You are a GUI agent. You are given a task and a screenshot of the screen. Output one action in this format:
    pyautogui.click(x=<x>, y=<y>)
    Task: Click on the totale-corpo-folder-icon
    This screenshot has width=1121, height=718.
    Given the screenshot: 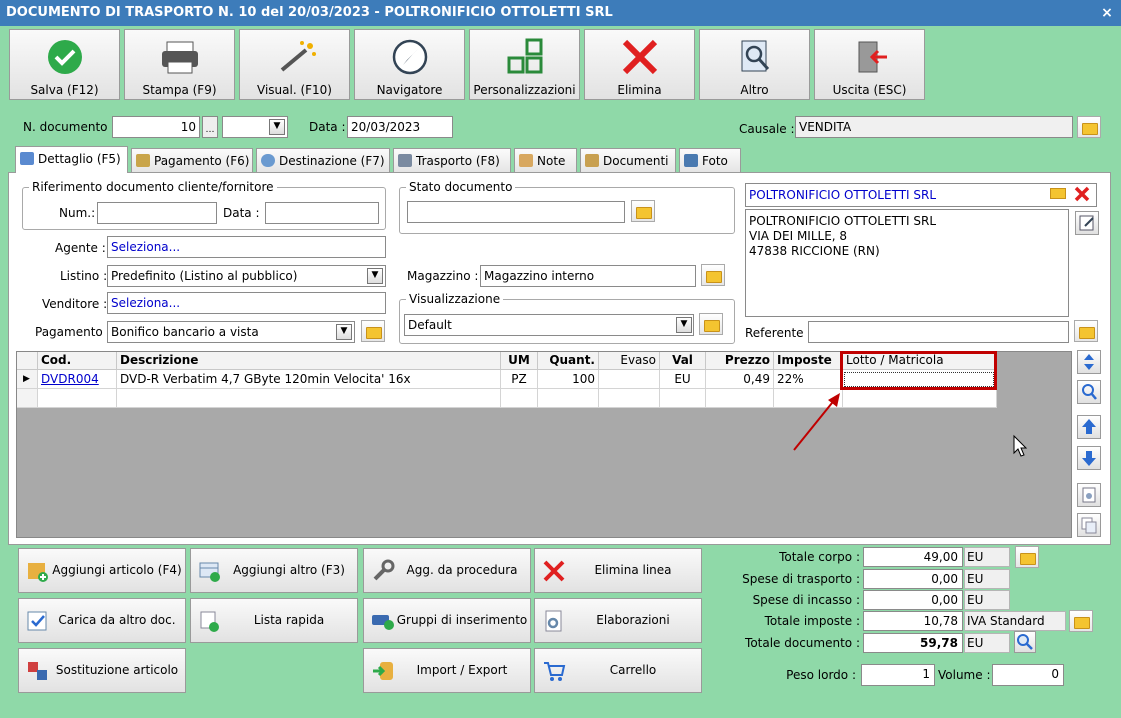 What is the action you would take?
    pyautogui.click(x=1027, y=557)
    